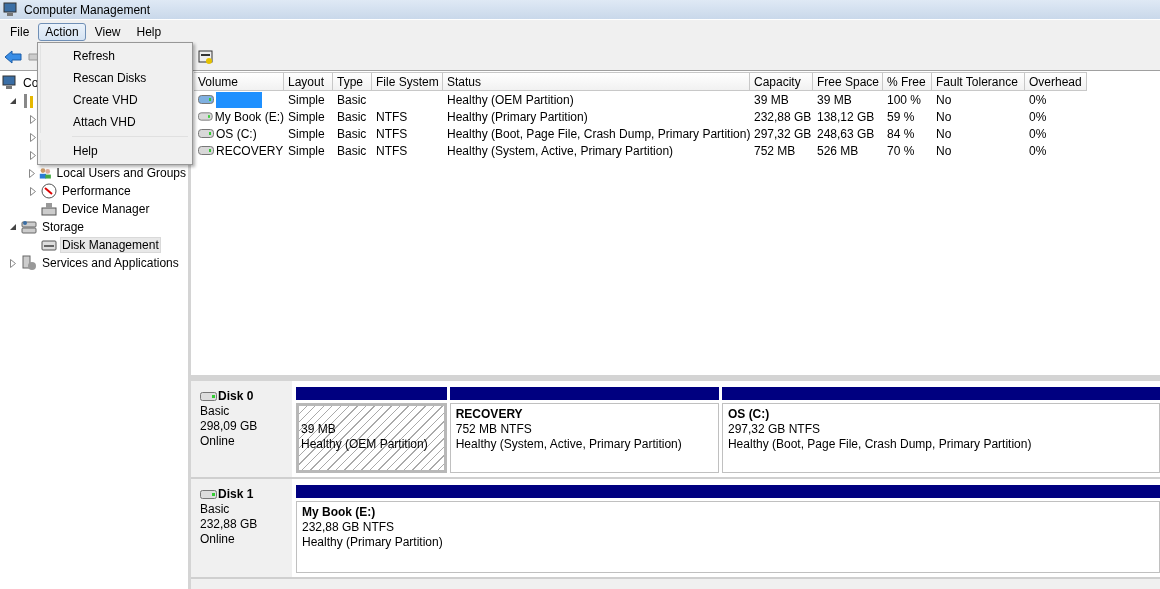  Describe the element at coordinates (848, 81) in the screenshot. I see `column-header: Free Space` at that location.